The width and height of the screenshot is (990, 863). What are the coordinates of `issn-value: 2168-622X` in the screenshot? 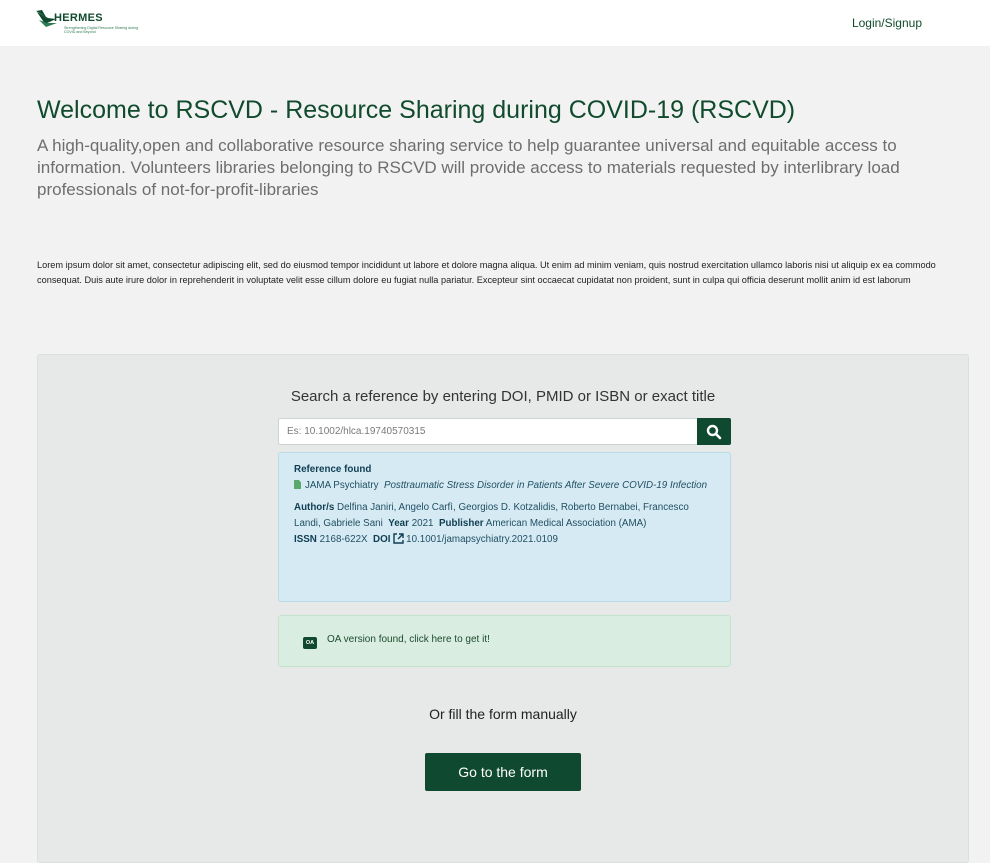 It's located at (343, 539).